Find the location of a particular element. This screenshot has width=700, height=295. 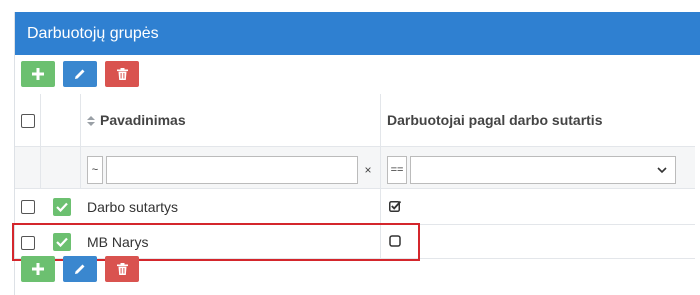

top-toolbar is located at coordinates (80, 74).